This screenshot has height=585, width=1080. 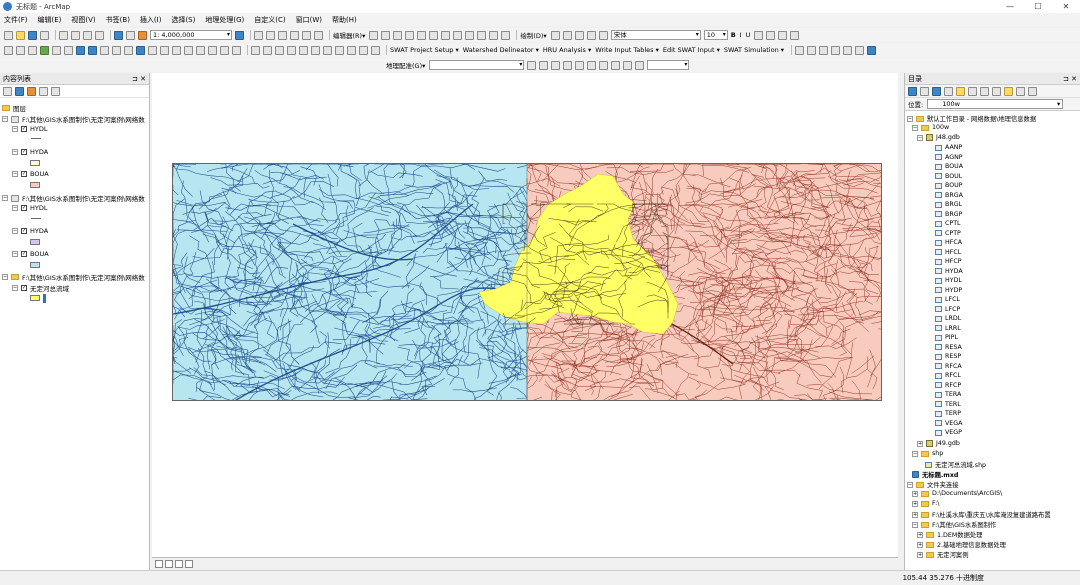 What do you see at coordinates (948, 261) in the screenshot?
I see `catalog-feature-hfcp: HFCP` at bounding box center [948, 261].